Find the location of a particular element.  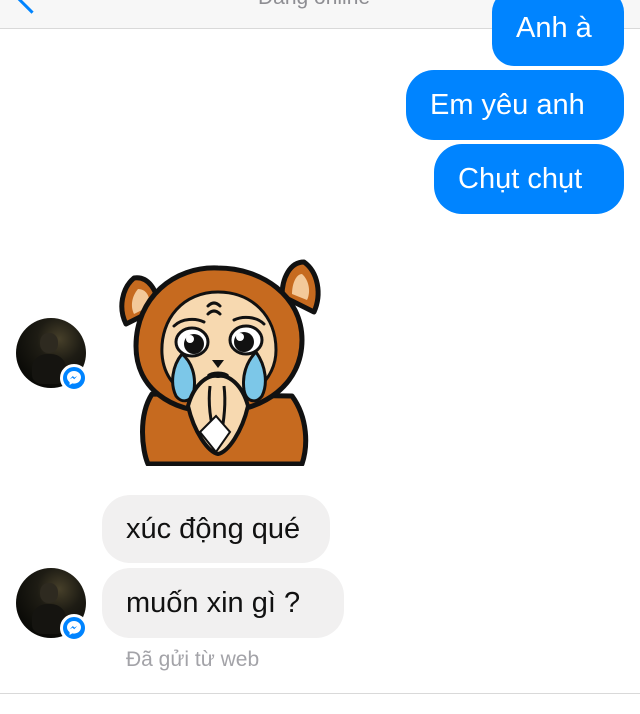

incoming-message: muốn xin gì ? is located at coordinates (223, 603).